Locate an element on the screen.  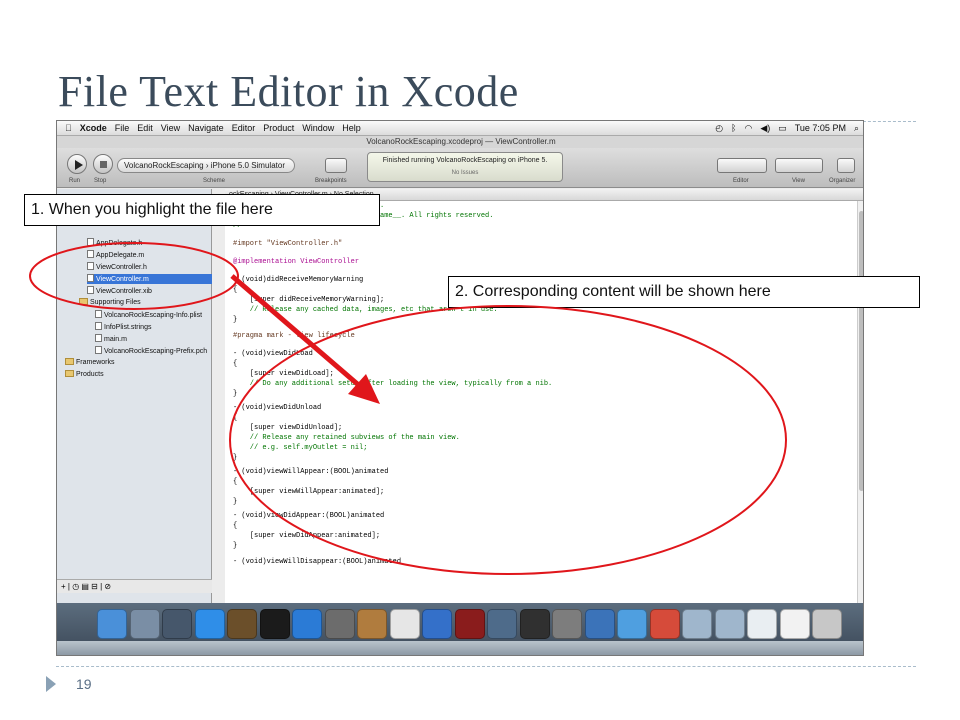
slide-bullet-icon is located at coordinates (51, 684).